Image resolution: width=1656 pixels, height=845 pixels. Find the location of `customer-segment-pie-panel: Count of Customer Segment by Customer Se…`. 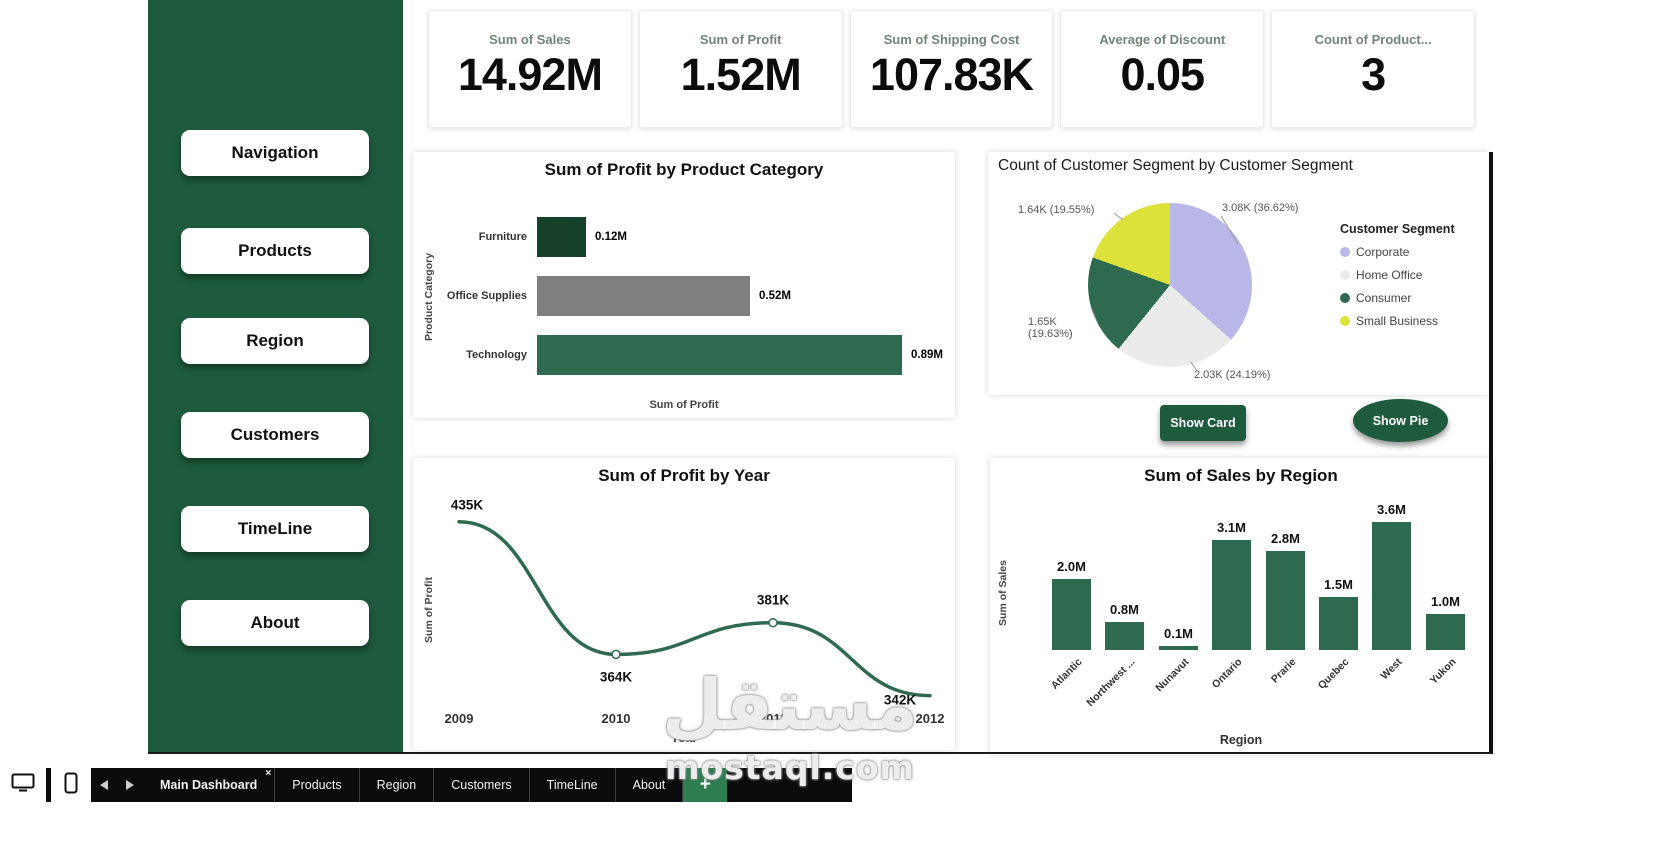

customer-segment-pie-panel: Count of Customer Segment by Customer Se… is located at coordinates (1238, 273).